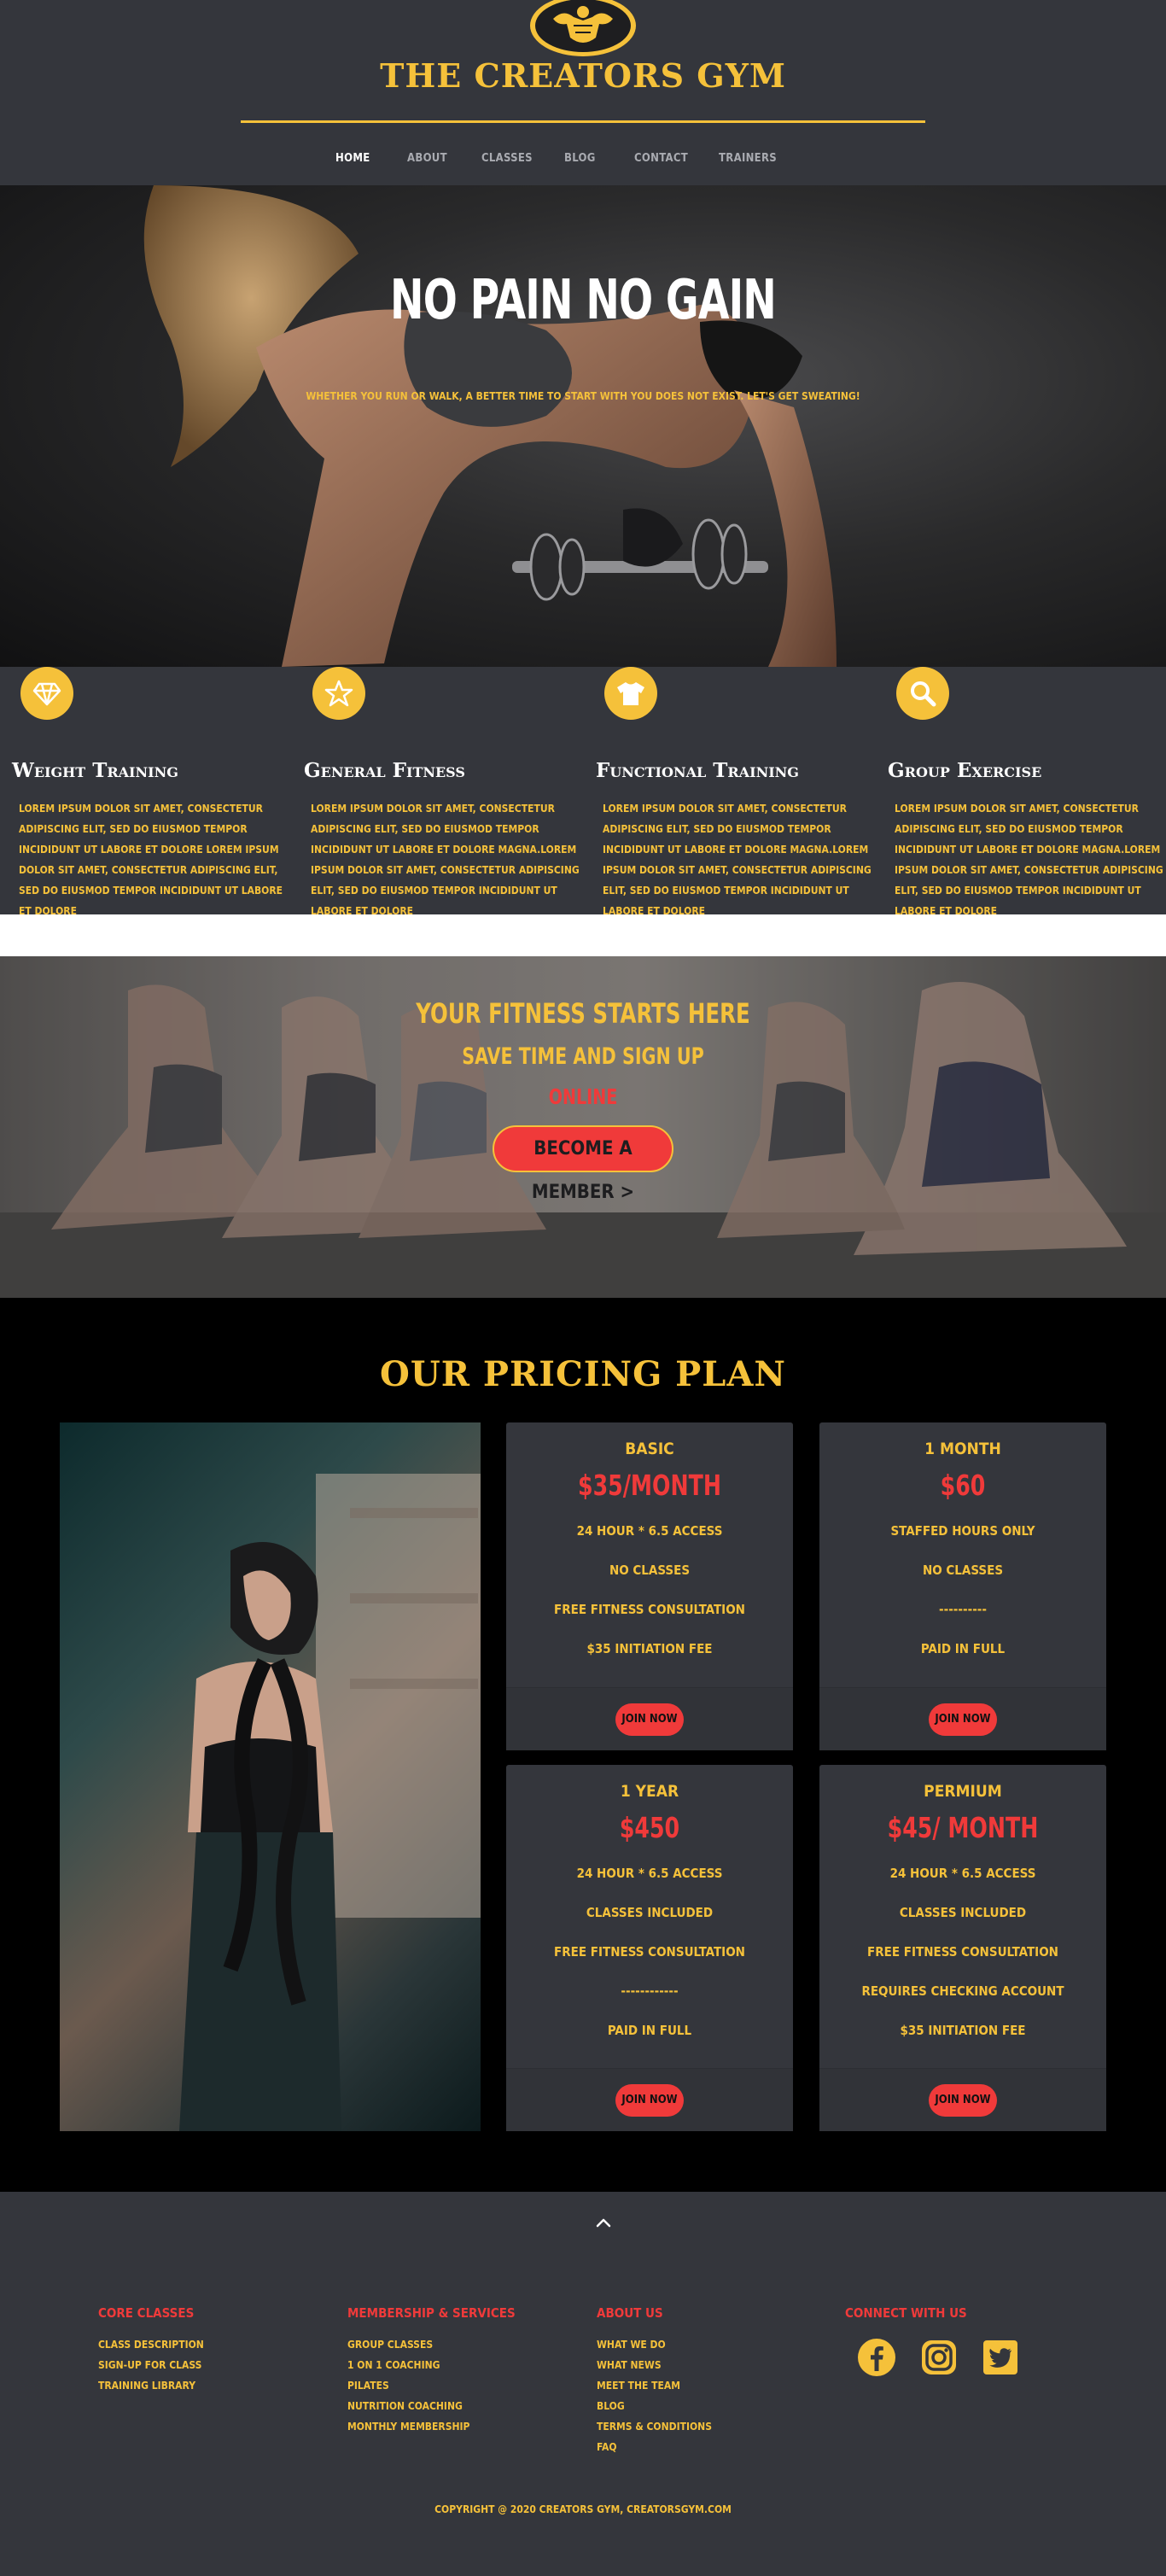  What do you see at coordinates (963, 1449) in the screenshot?
I see `plan-name: 1 MONTH` at bounding box center [963, 1449].